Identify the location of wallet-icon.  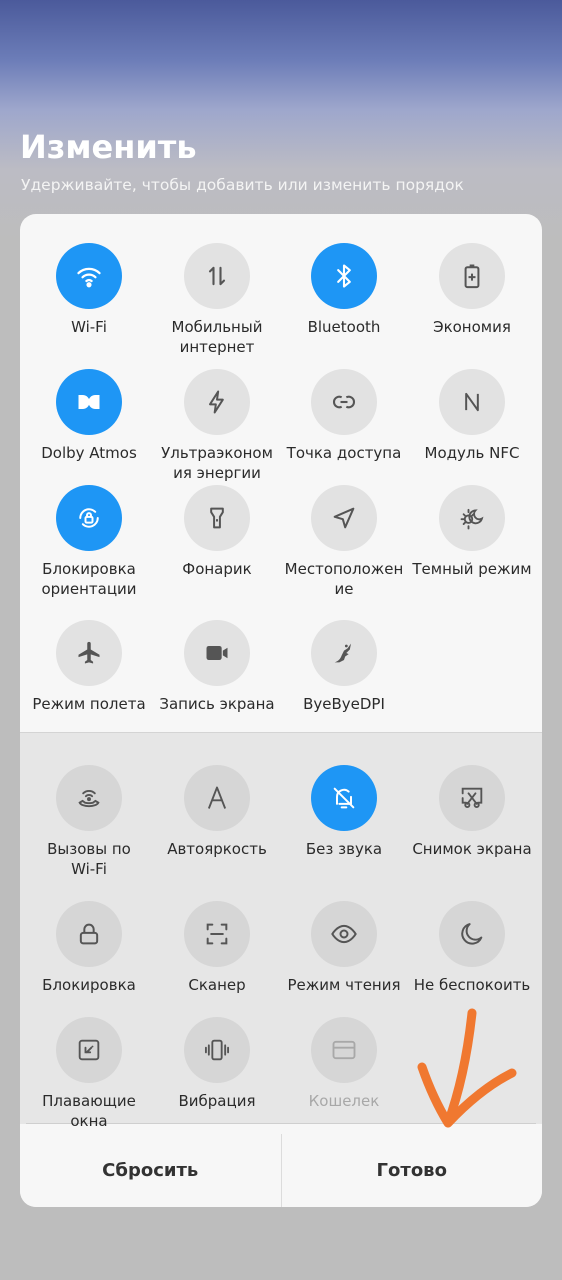
(344, 1050).